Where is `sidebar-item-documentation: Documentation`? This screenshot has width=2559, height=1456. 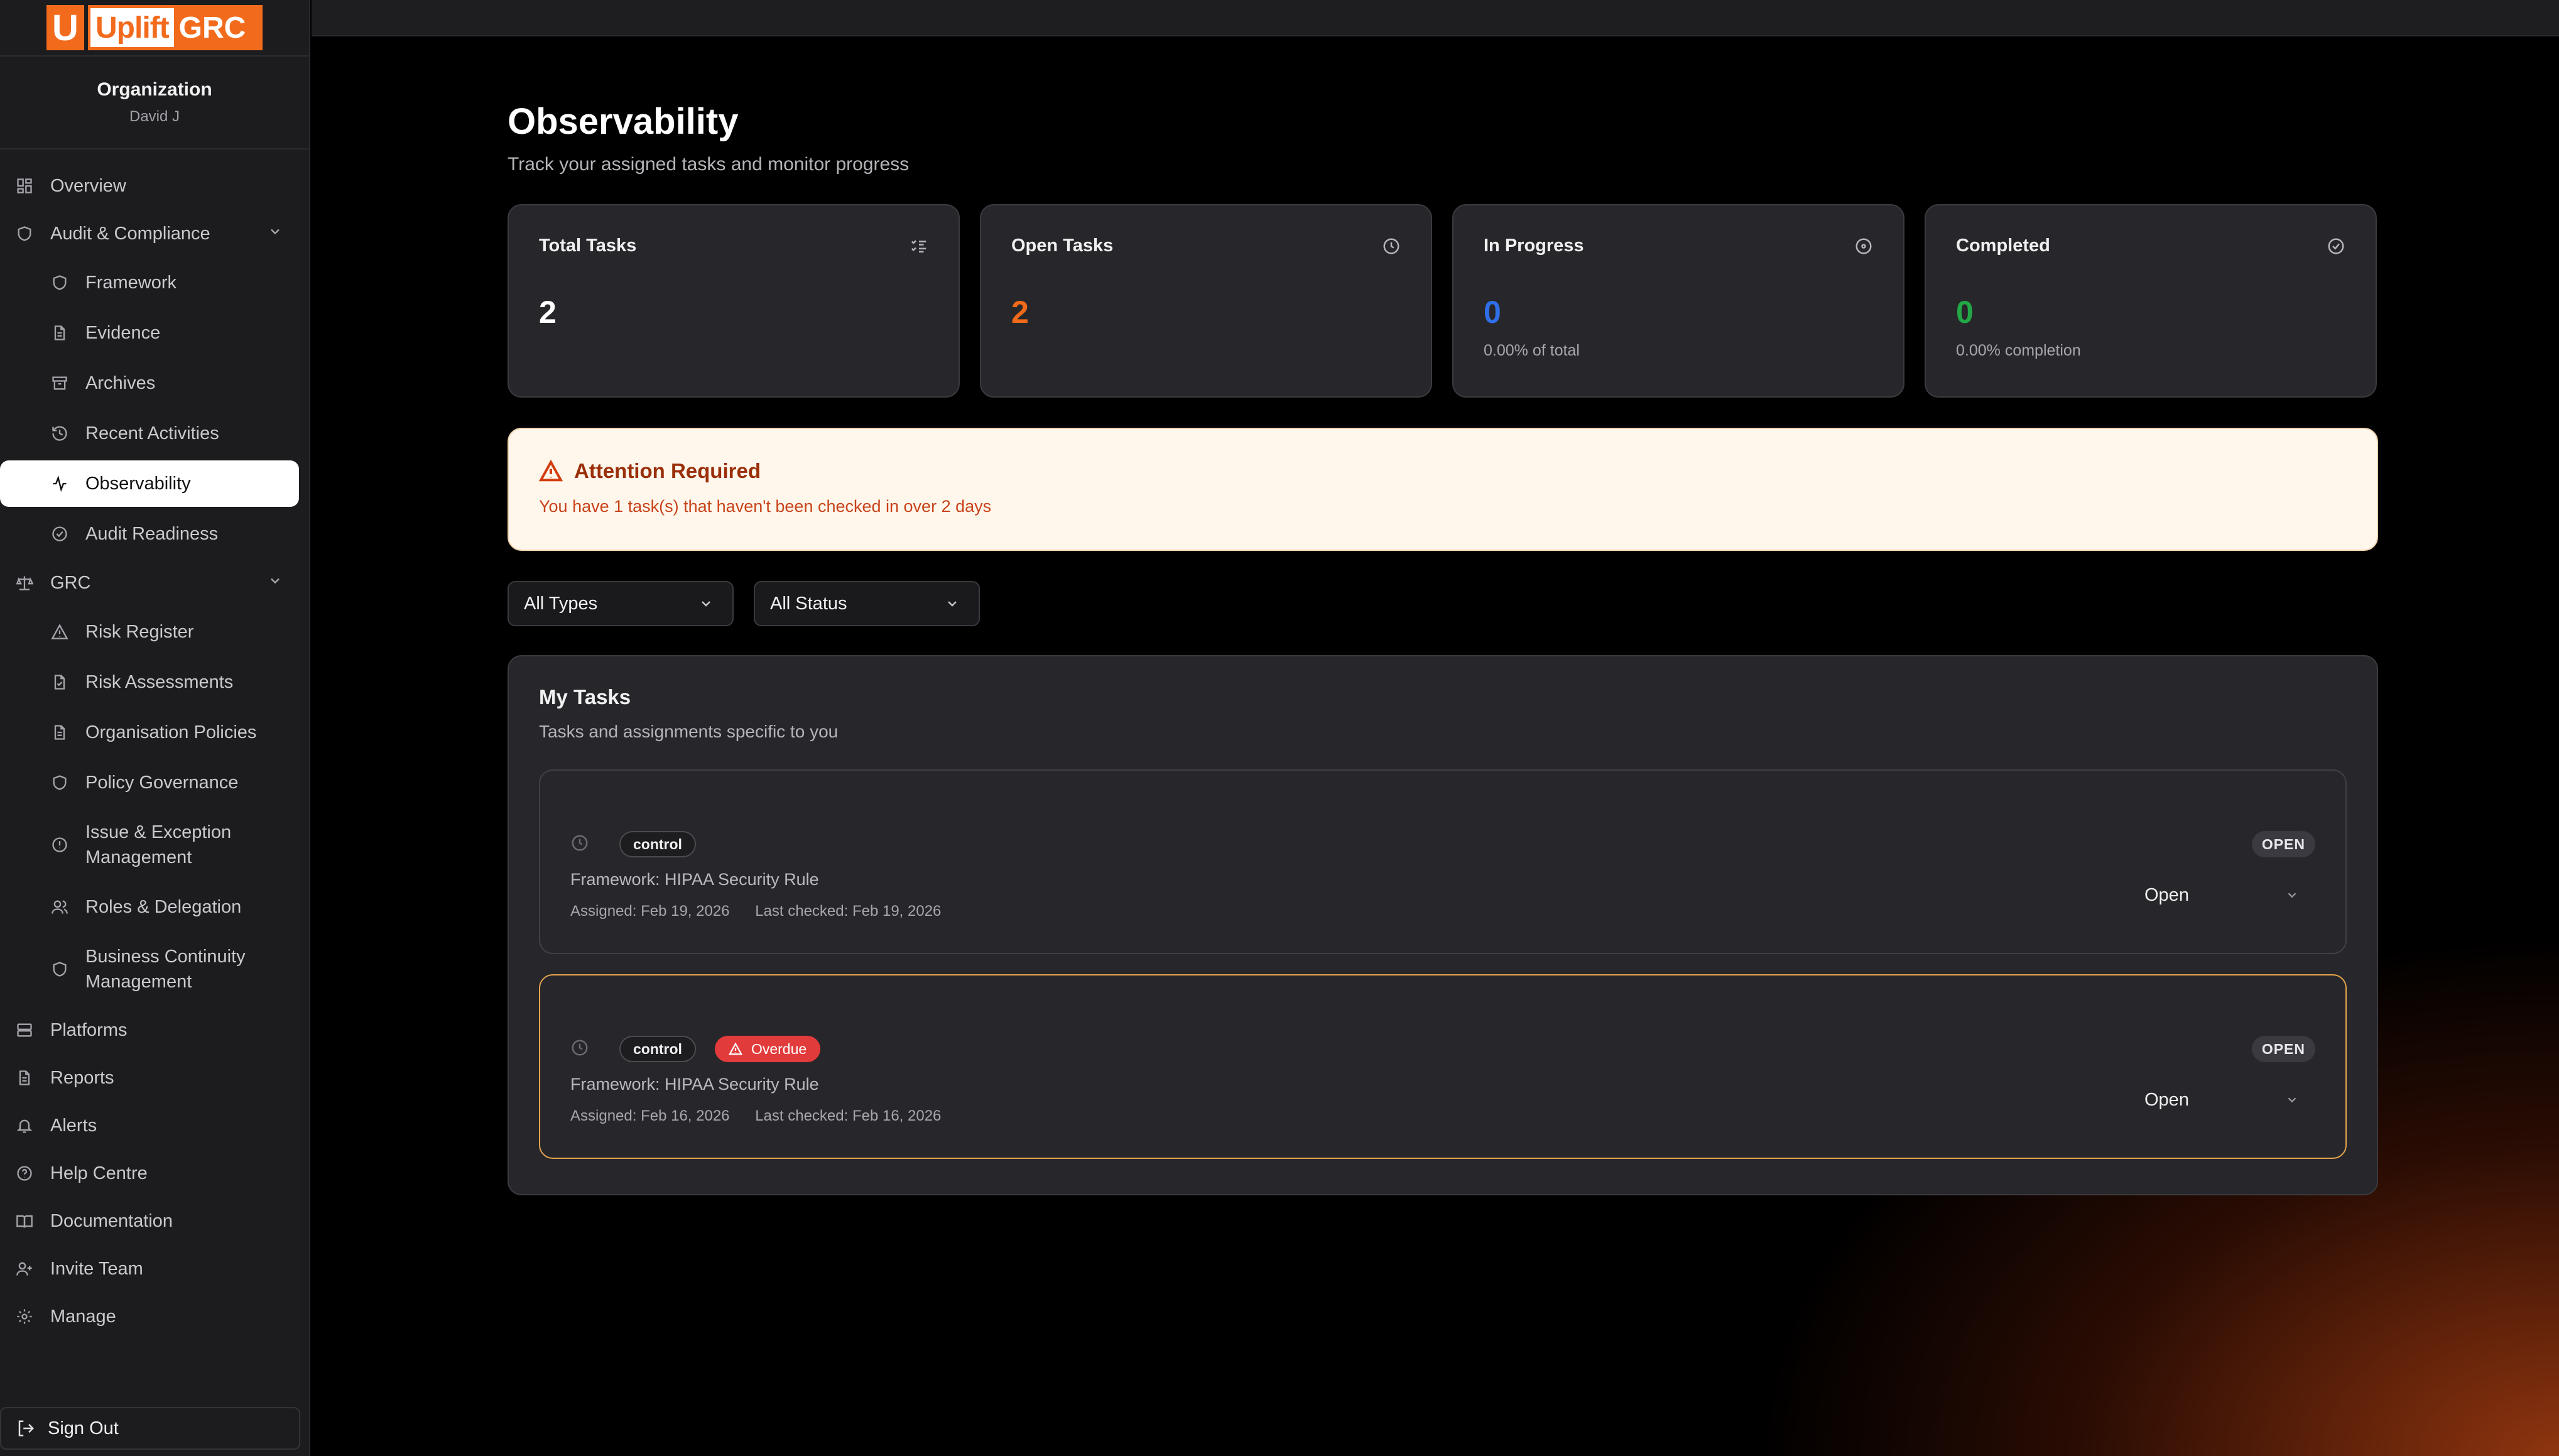 sidebar-item-documentation: Documentation is located at coordinates (154, 1221).